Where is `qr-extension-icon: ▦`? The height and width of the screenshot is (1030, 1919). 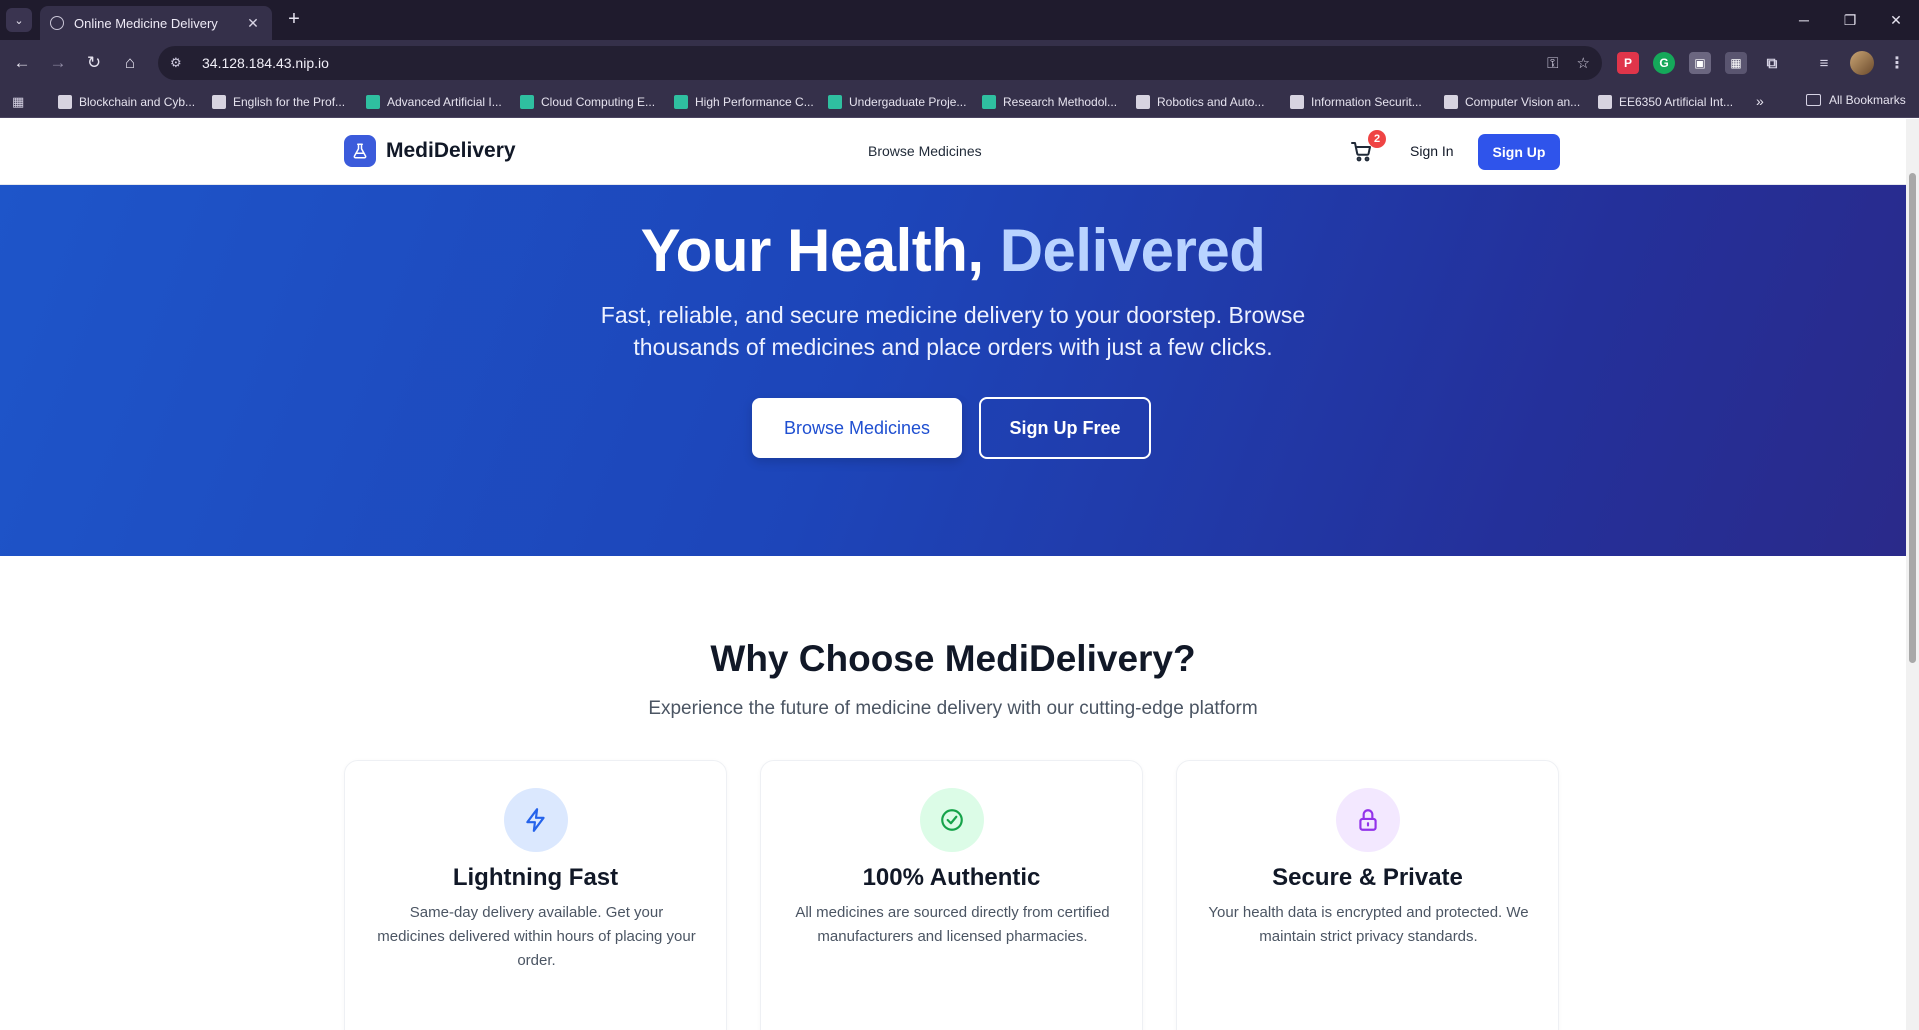
qr-extension-icon: ▦ is located at coordinates (1736, 63).